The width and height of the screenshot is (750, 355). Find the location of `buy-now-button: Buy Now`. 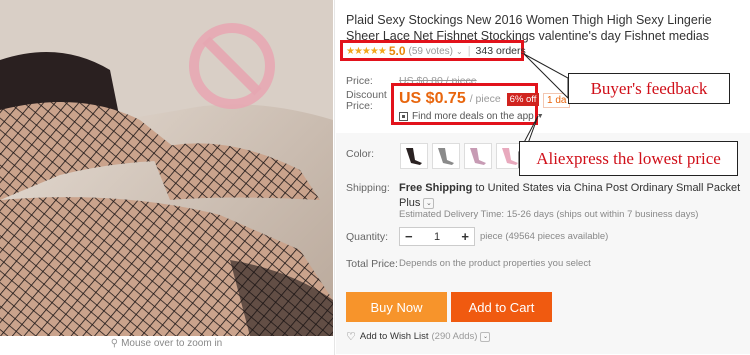

buy-now-button: Buy Now is located at coordinates (396, 307).